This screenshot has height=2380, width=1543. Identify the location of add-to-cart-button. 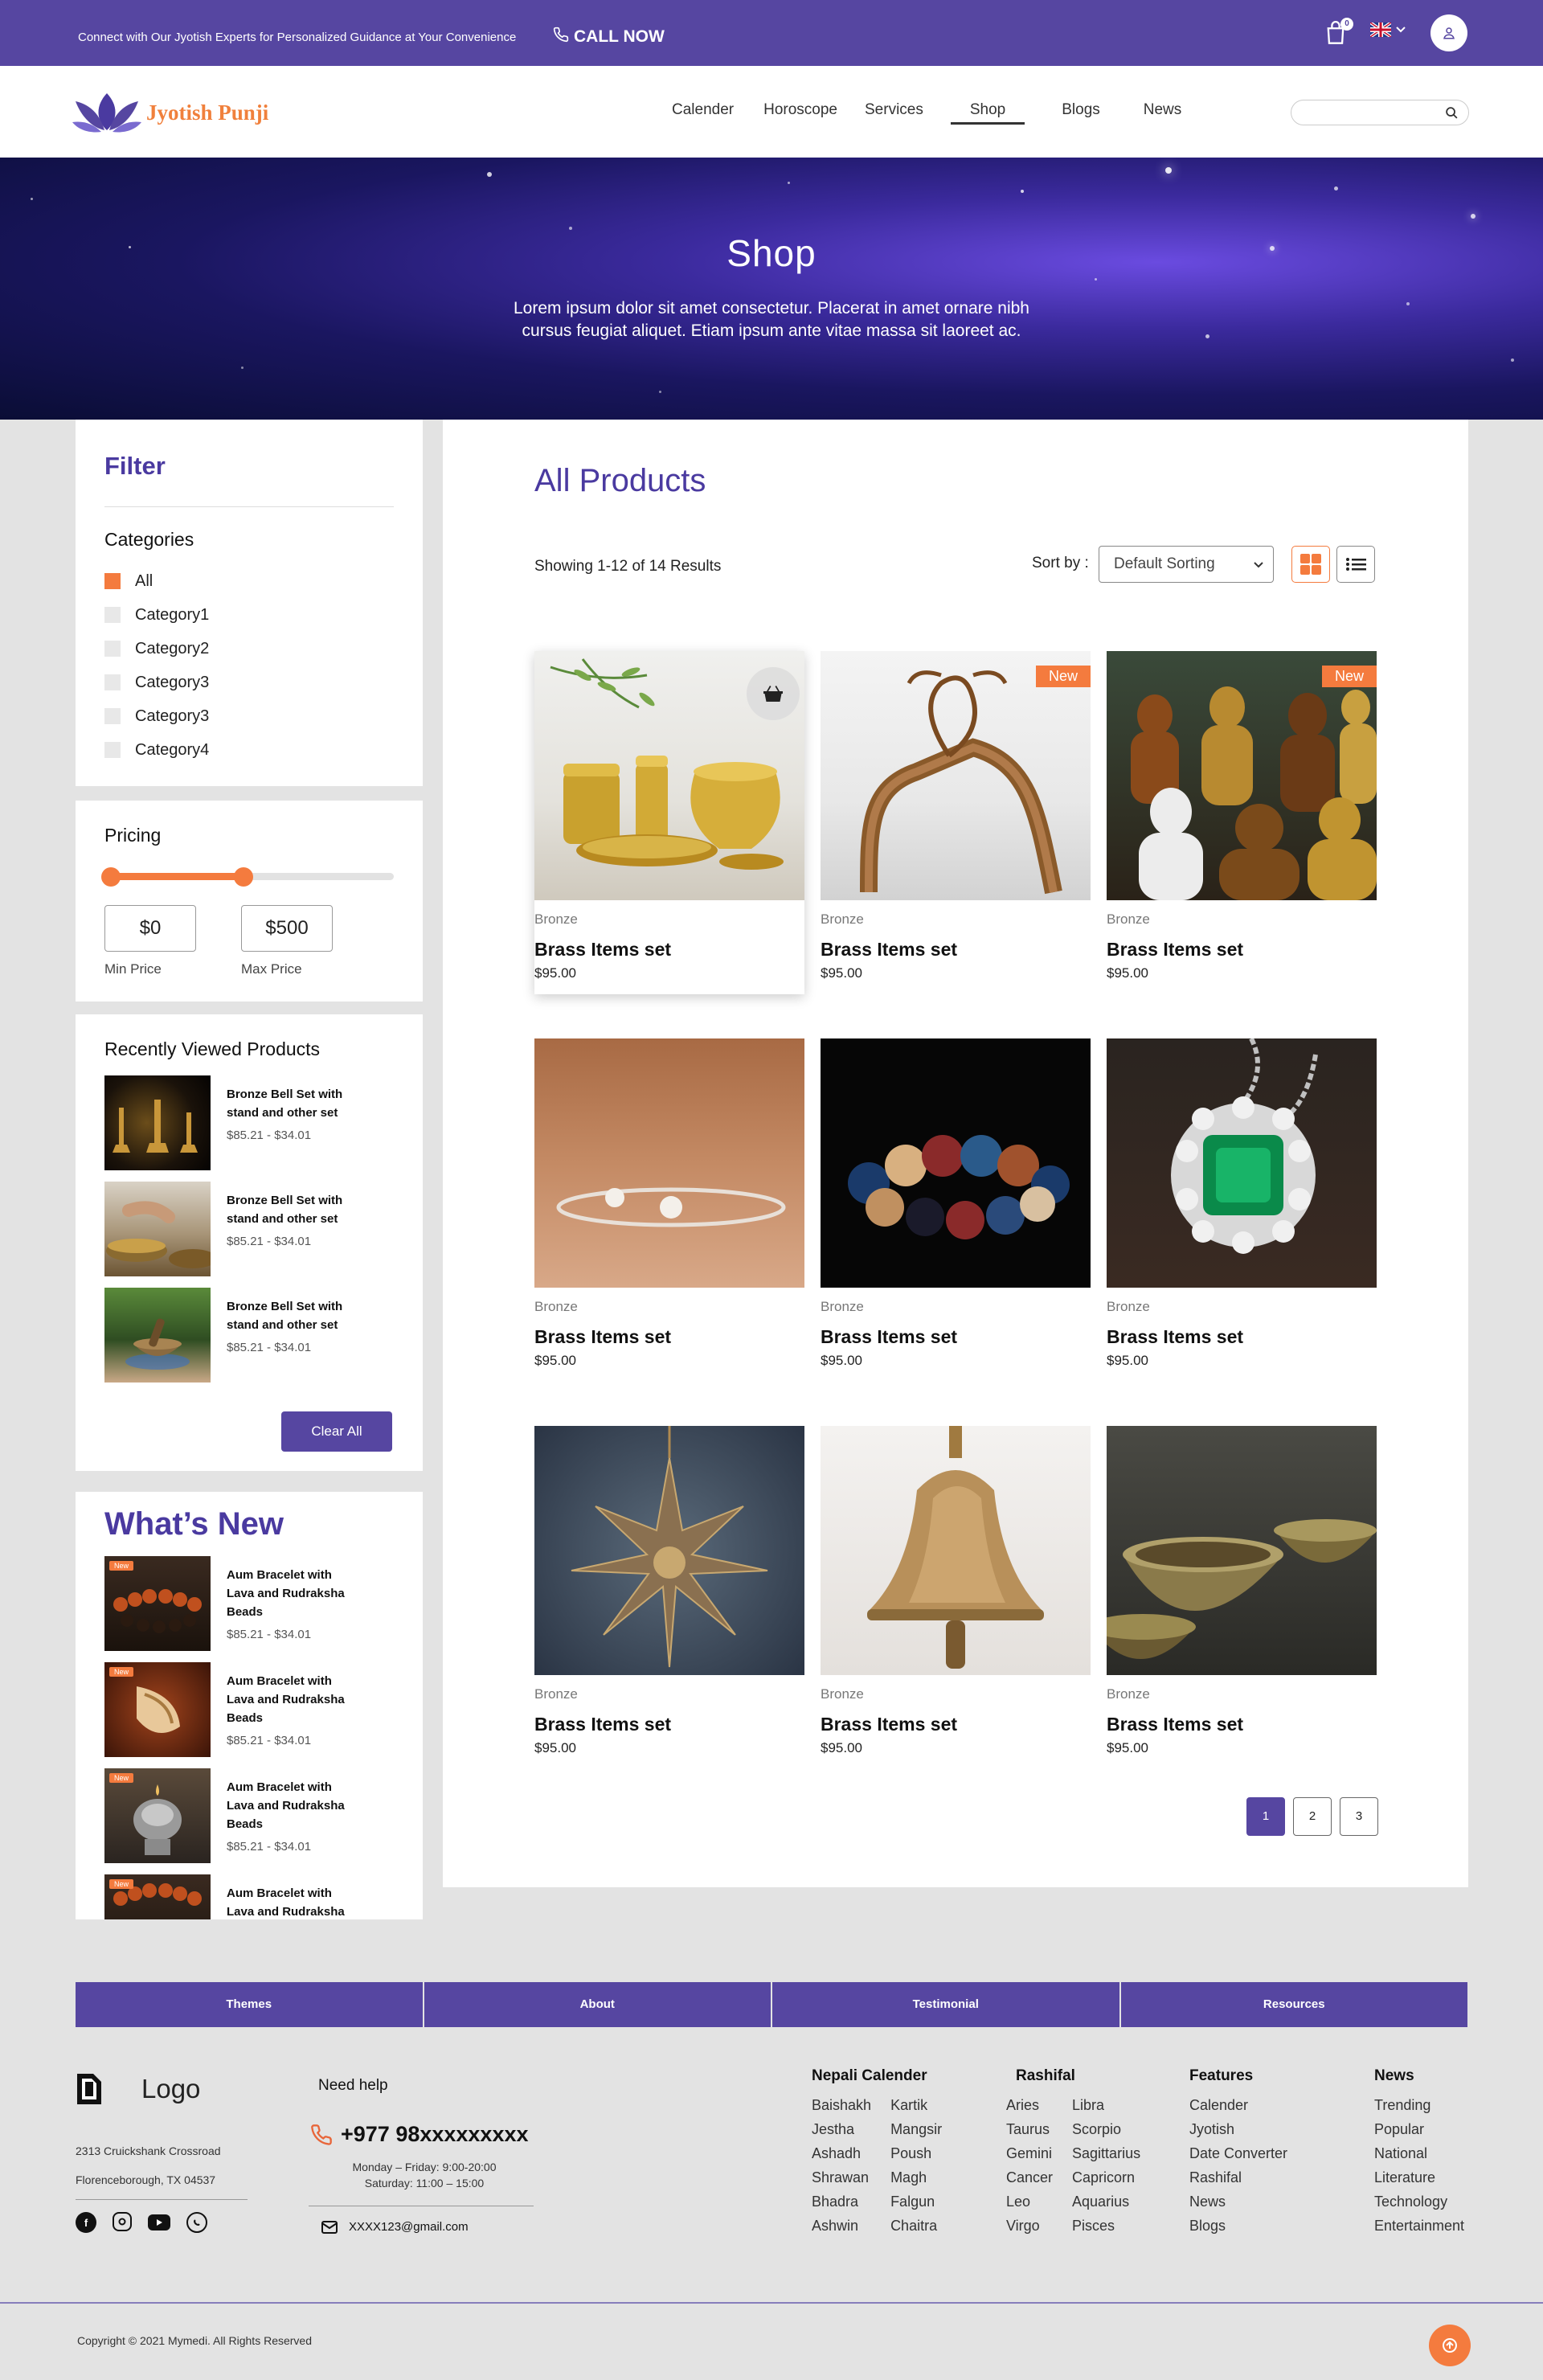
(773, 693).